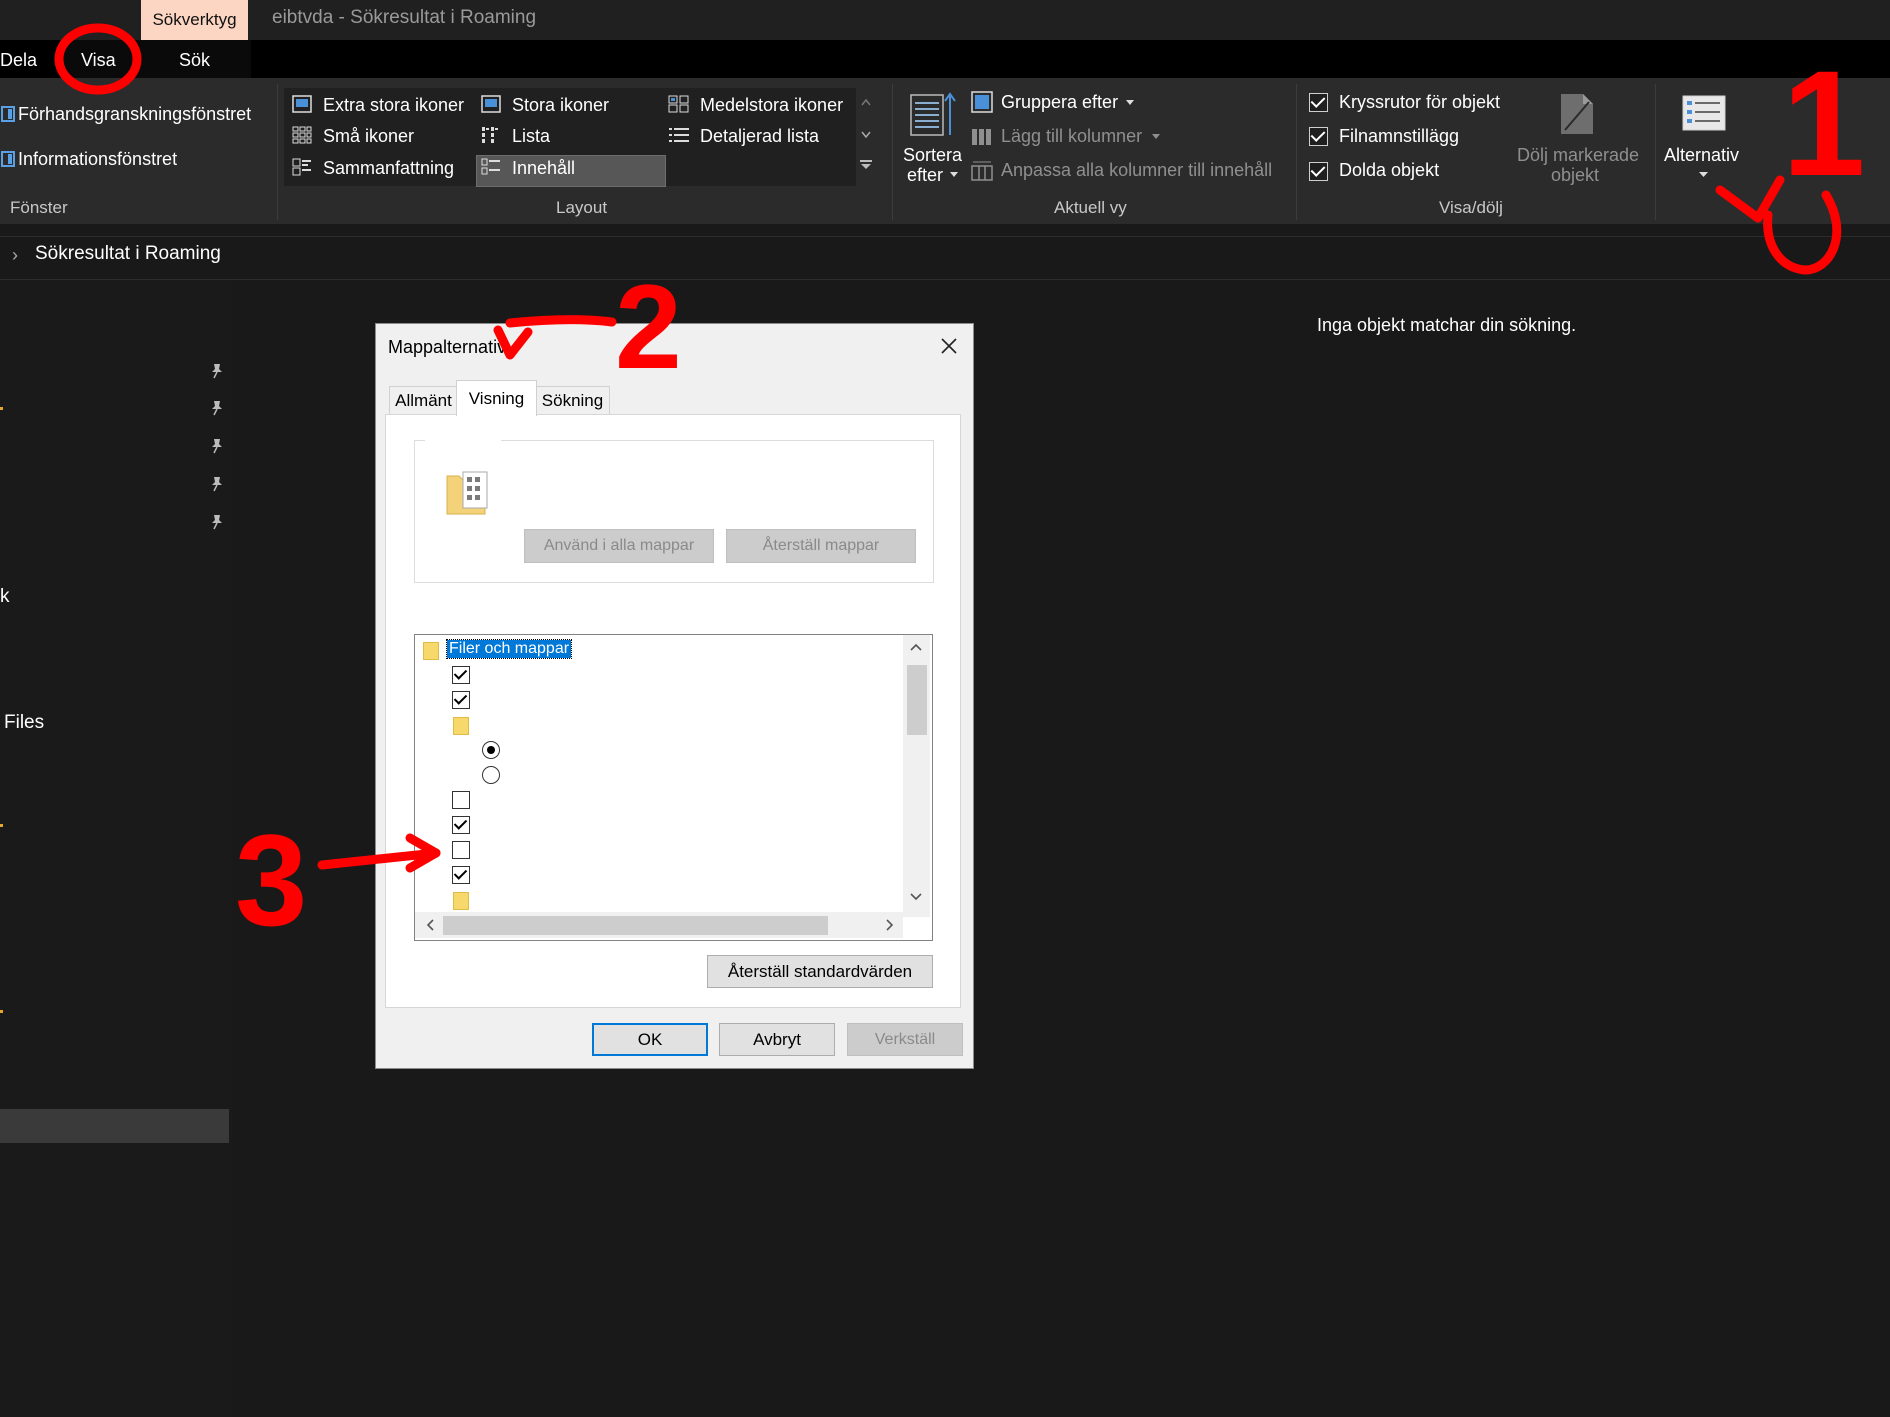 Image resolution: width=1890 pixels, height=1417 pixels. Describe the element at coordinates (491, 135) in the screenshot. I see `list-icon` at that location.